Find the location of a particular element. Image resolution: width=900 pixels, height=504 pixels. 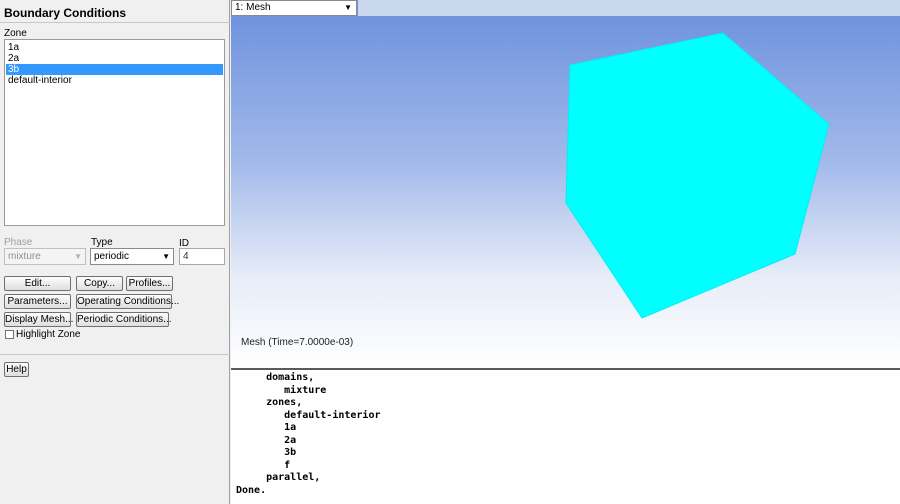

id-field: 4 is located at coordinates (202, 256).